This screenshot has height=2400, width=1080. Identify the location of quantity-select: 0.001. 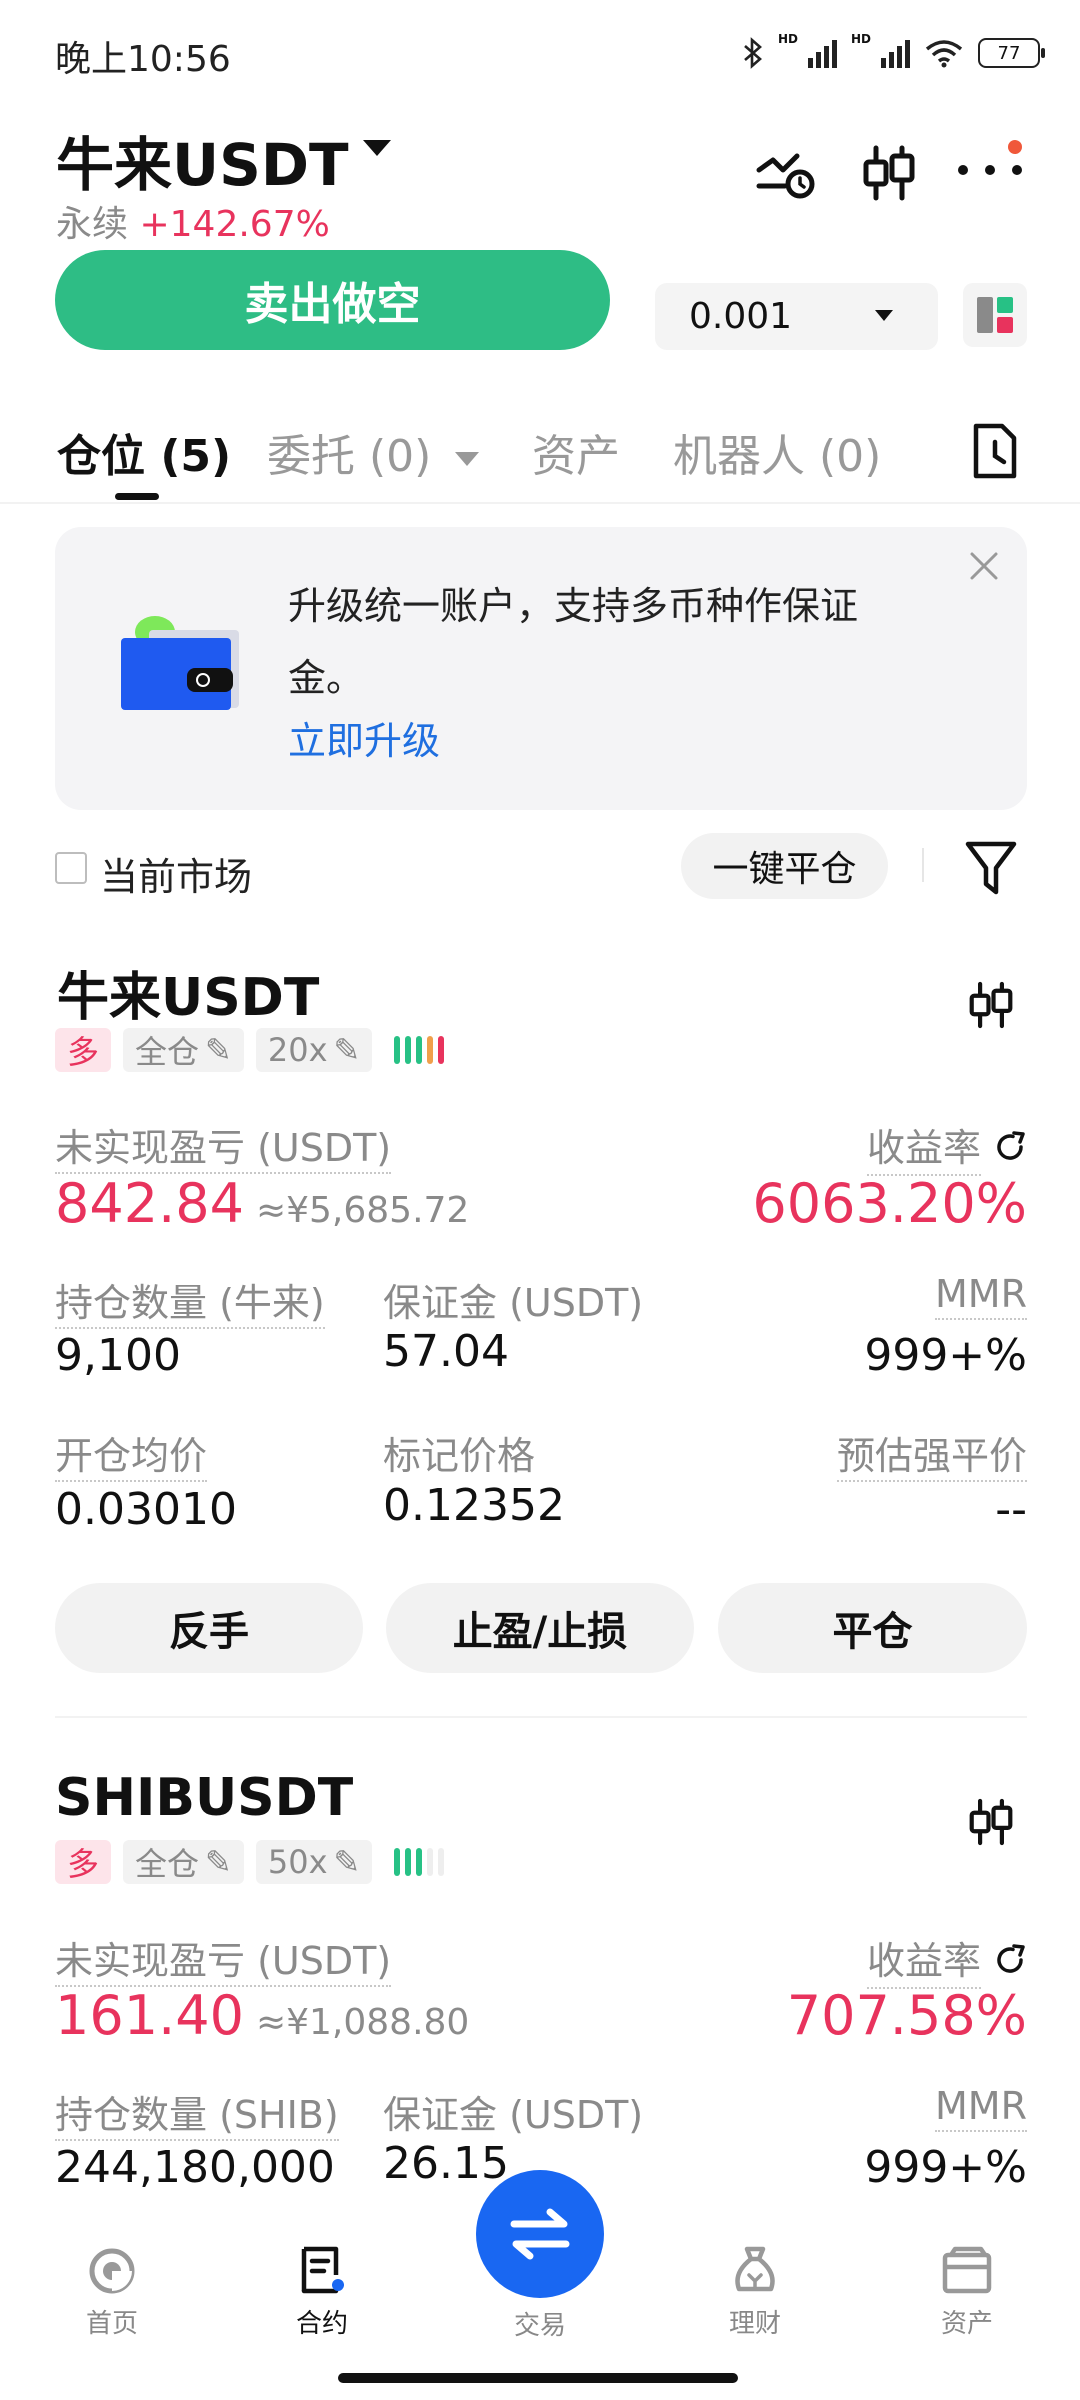
(796, 316).